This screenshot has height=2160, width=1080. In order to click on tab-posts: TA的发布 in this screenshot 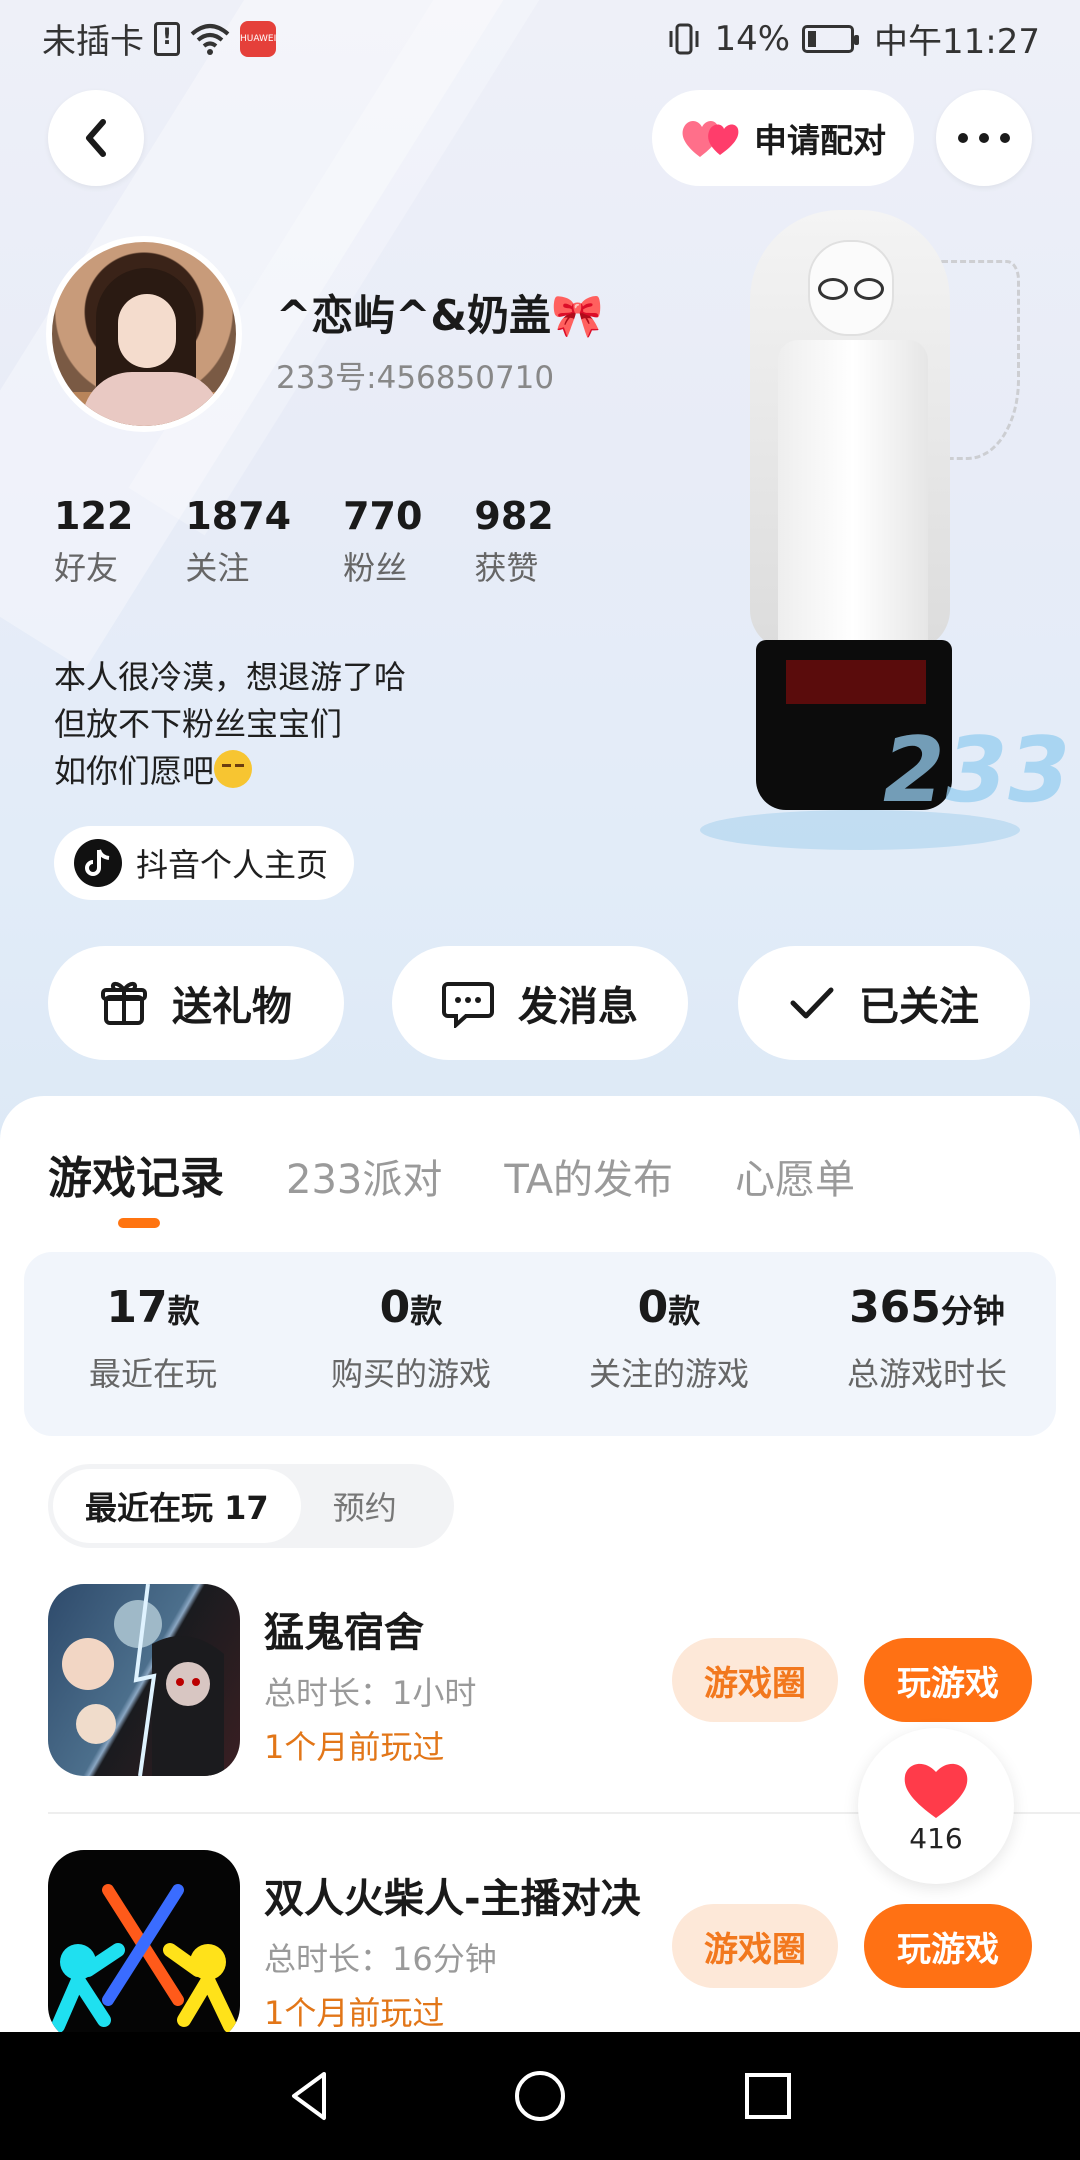, I will do `click(588, 1176)`.